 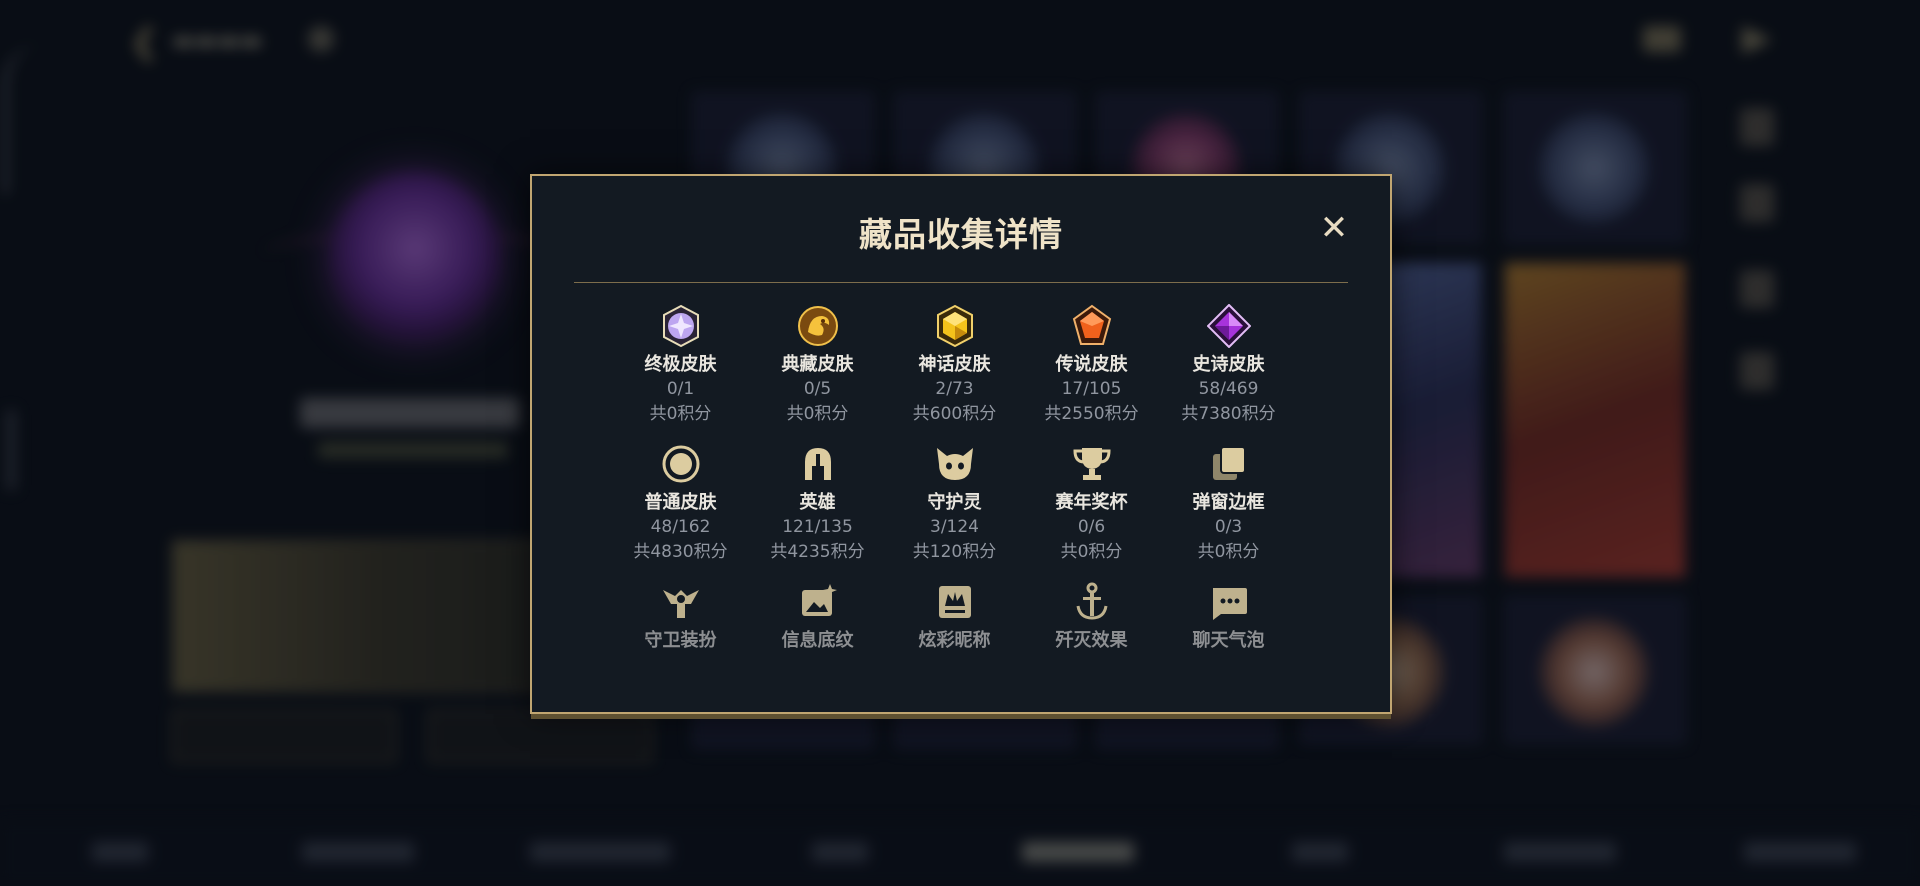 I want to click on item-count: 2/73, so click(x=954, y=389).